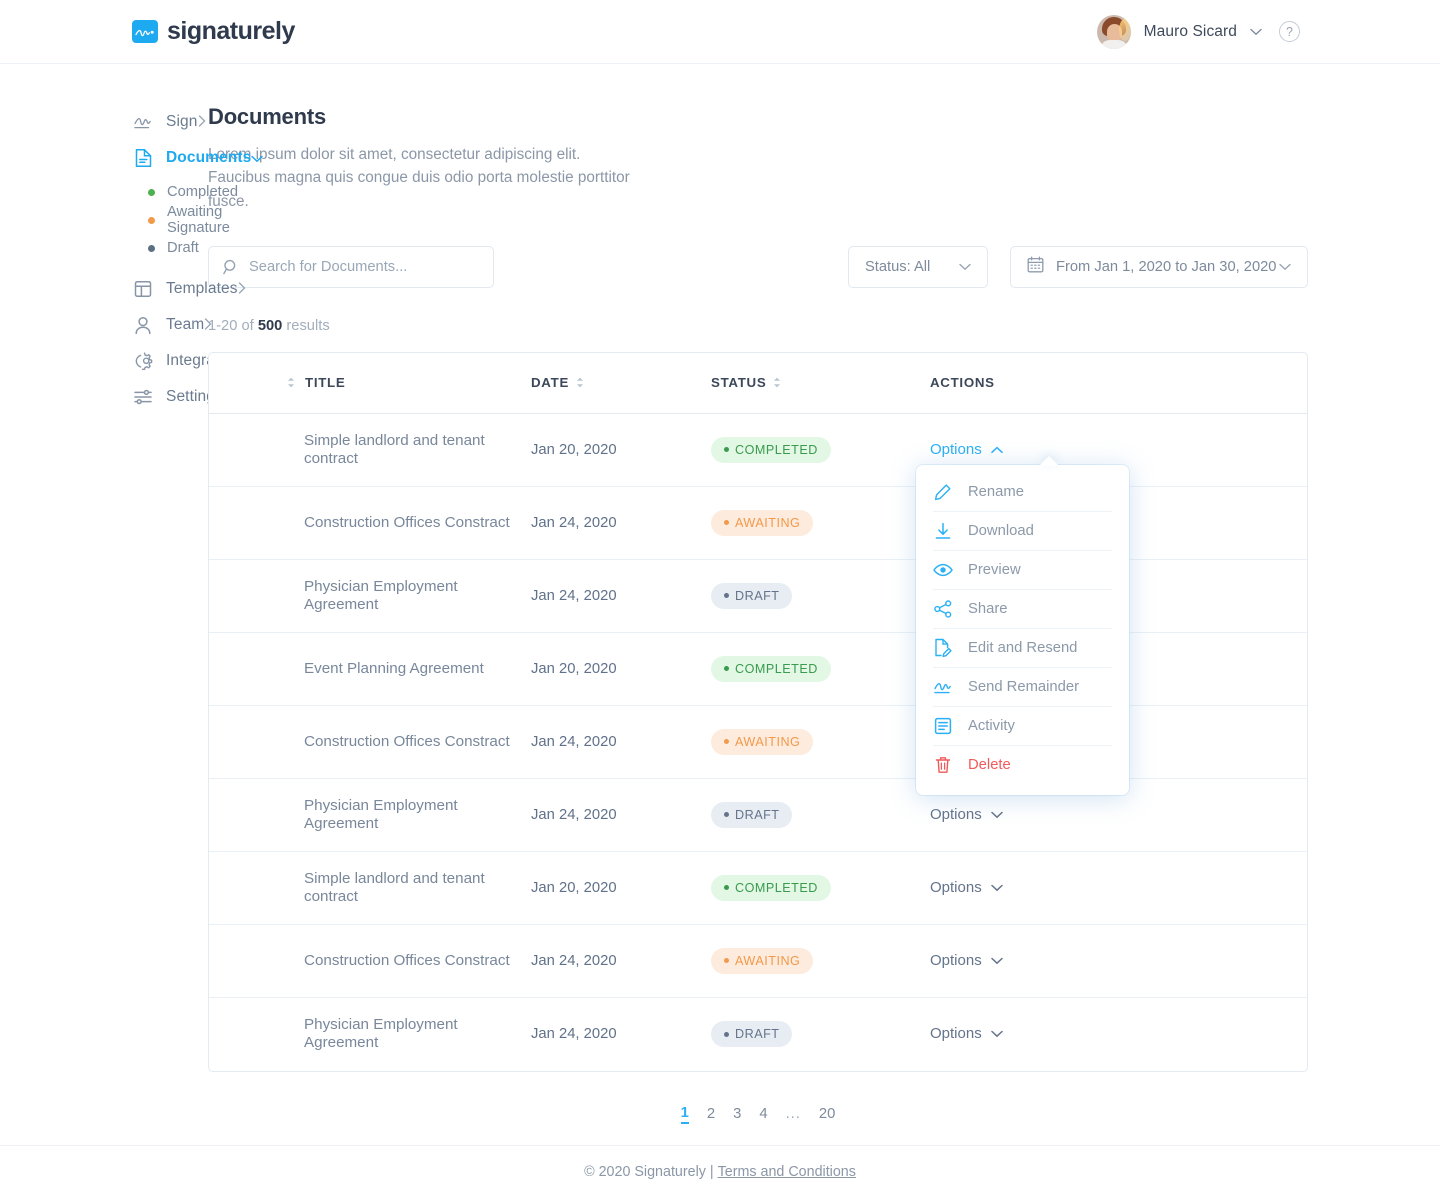 Image resolution: width=1440 pixels, height=1198 pixels. I want to click on trash-icon, so click(943, 765).